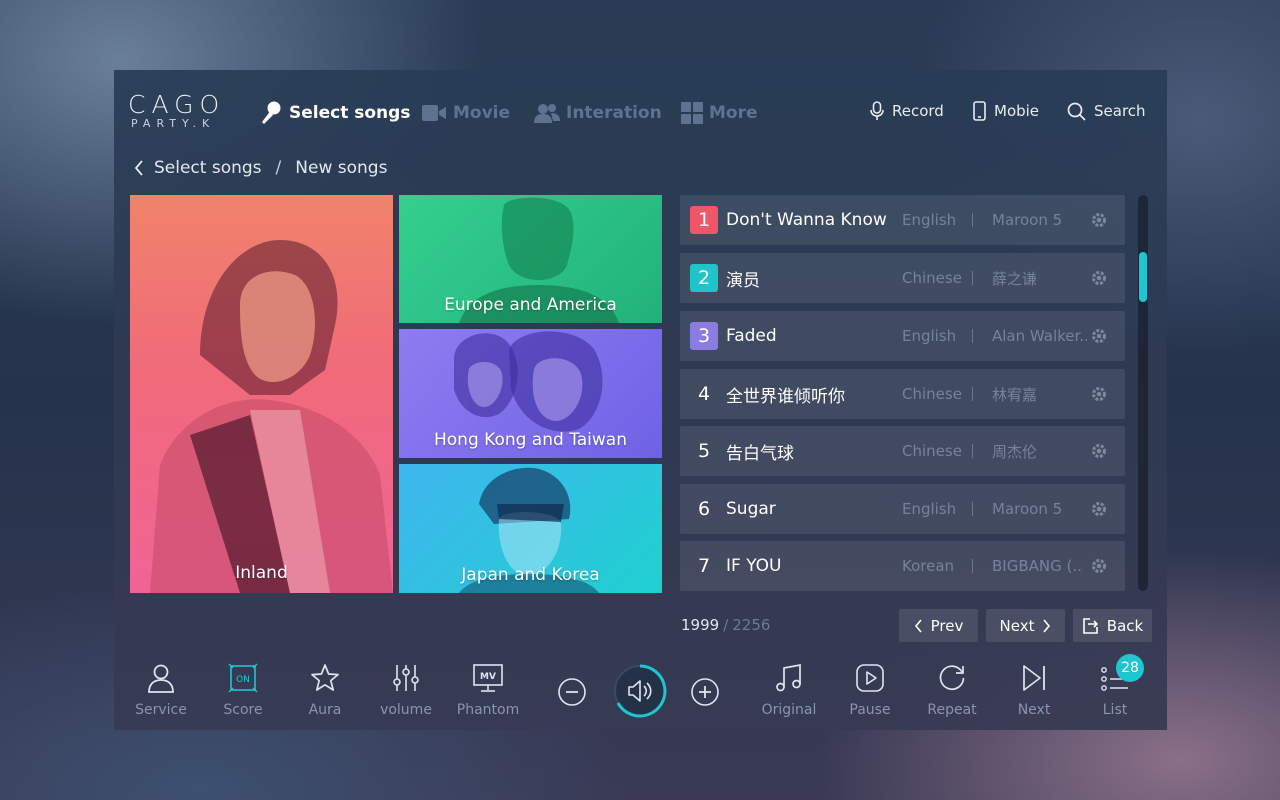  I want to click on nav-label: Movie, so click(482, 113).